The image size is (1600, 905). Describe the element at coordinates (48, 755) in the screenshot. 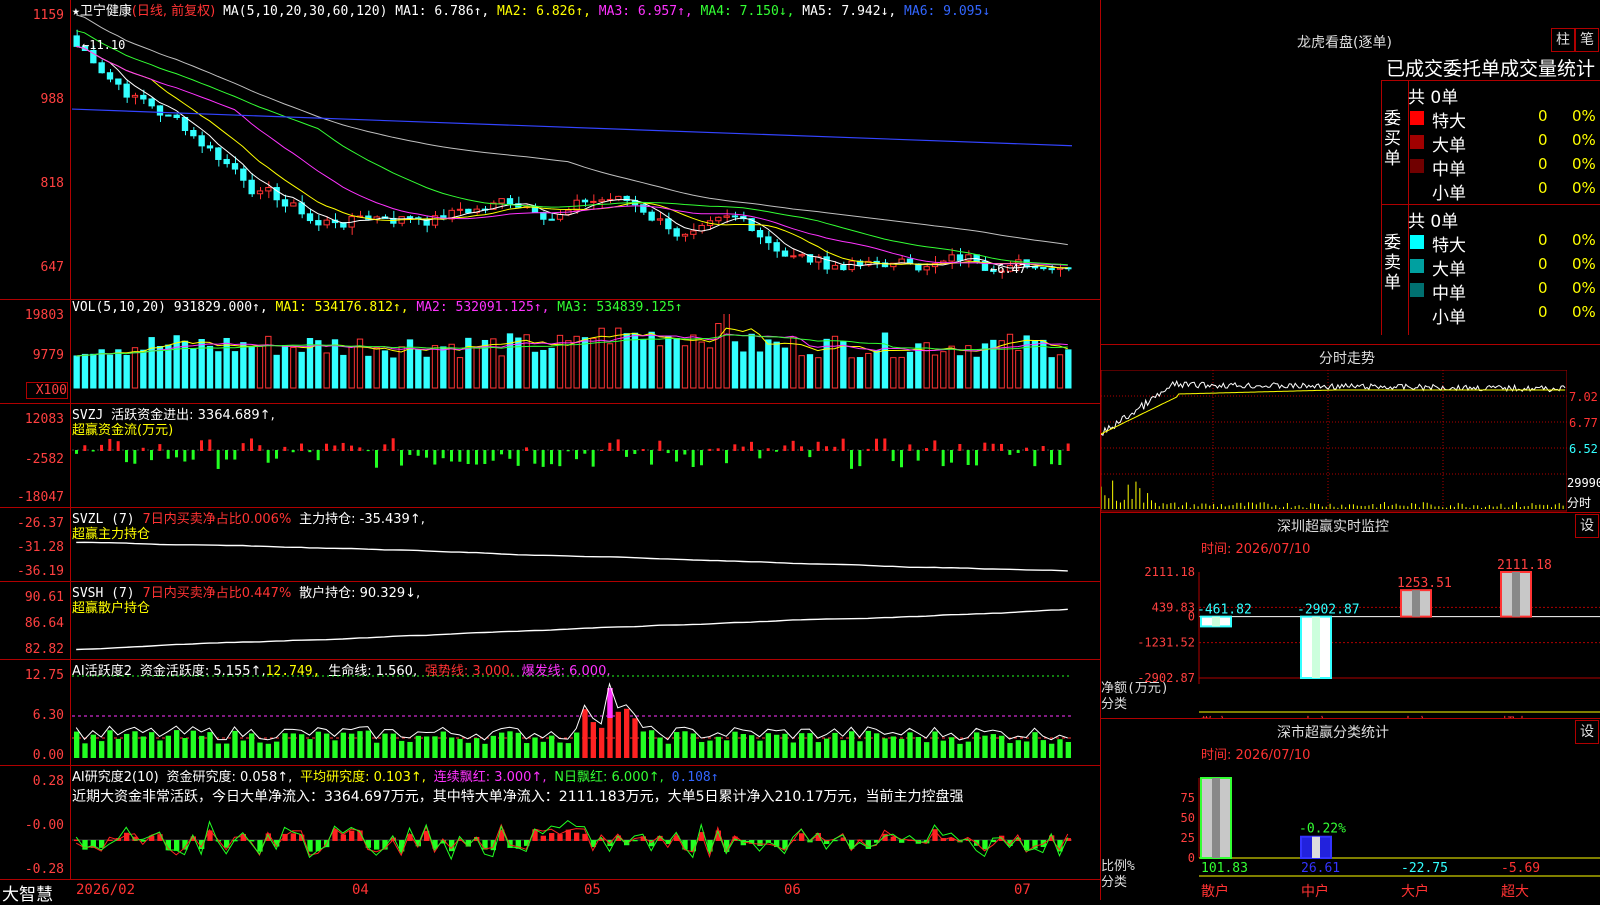

I see `ai-active-tick-3: 0.00` at that location.